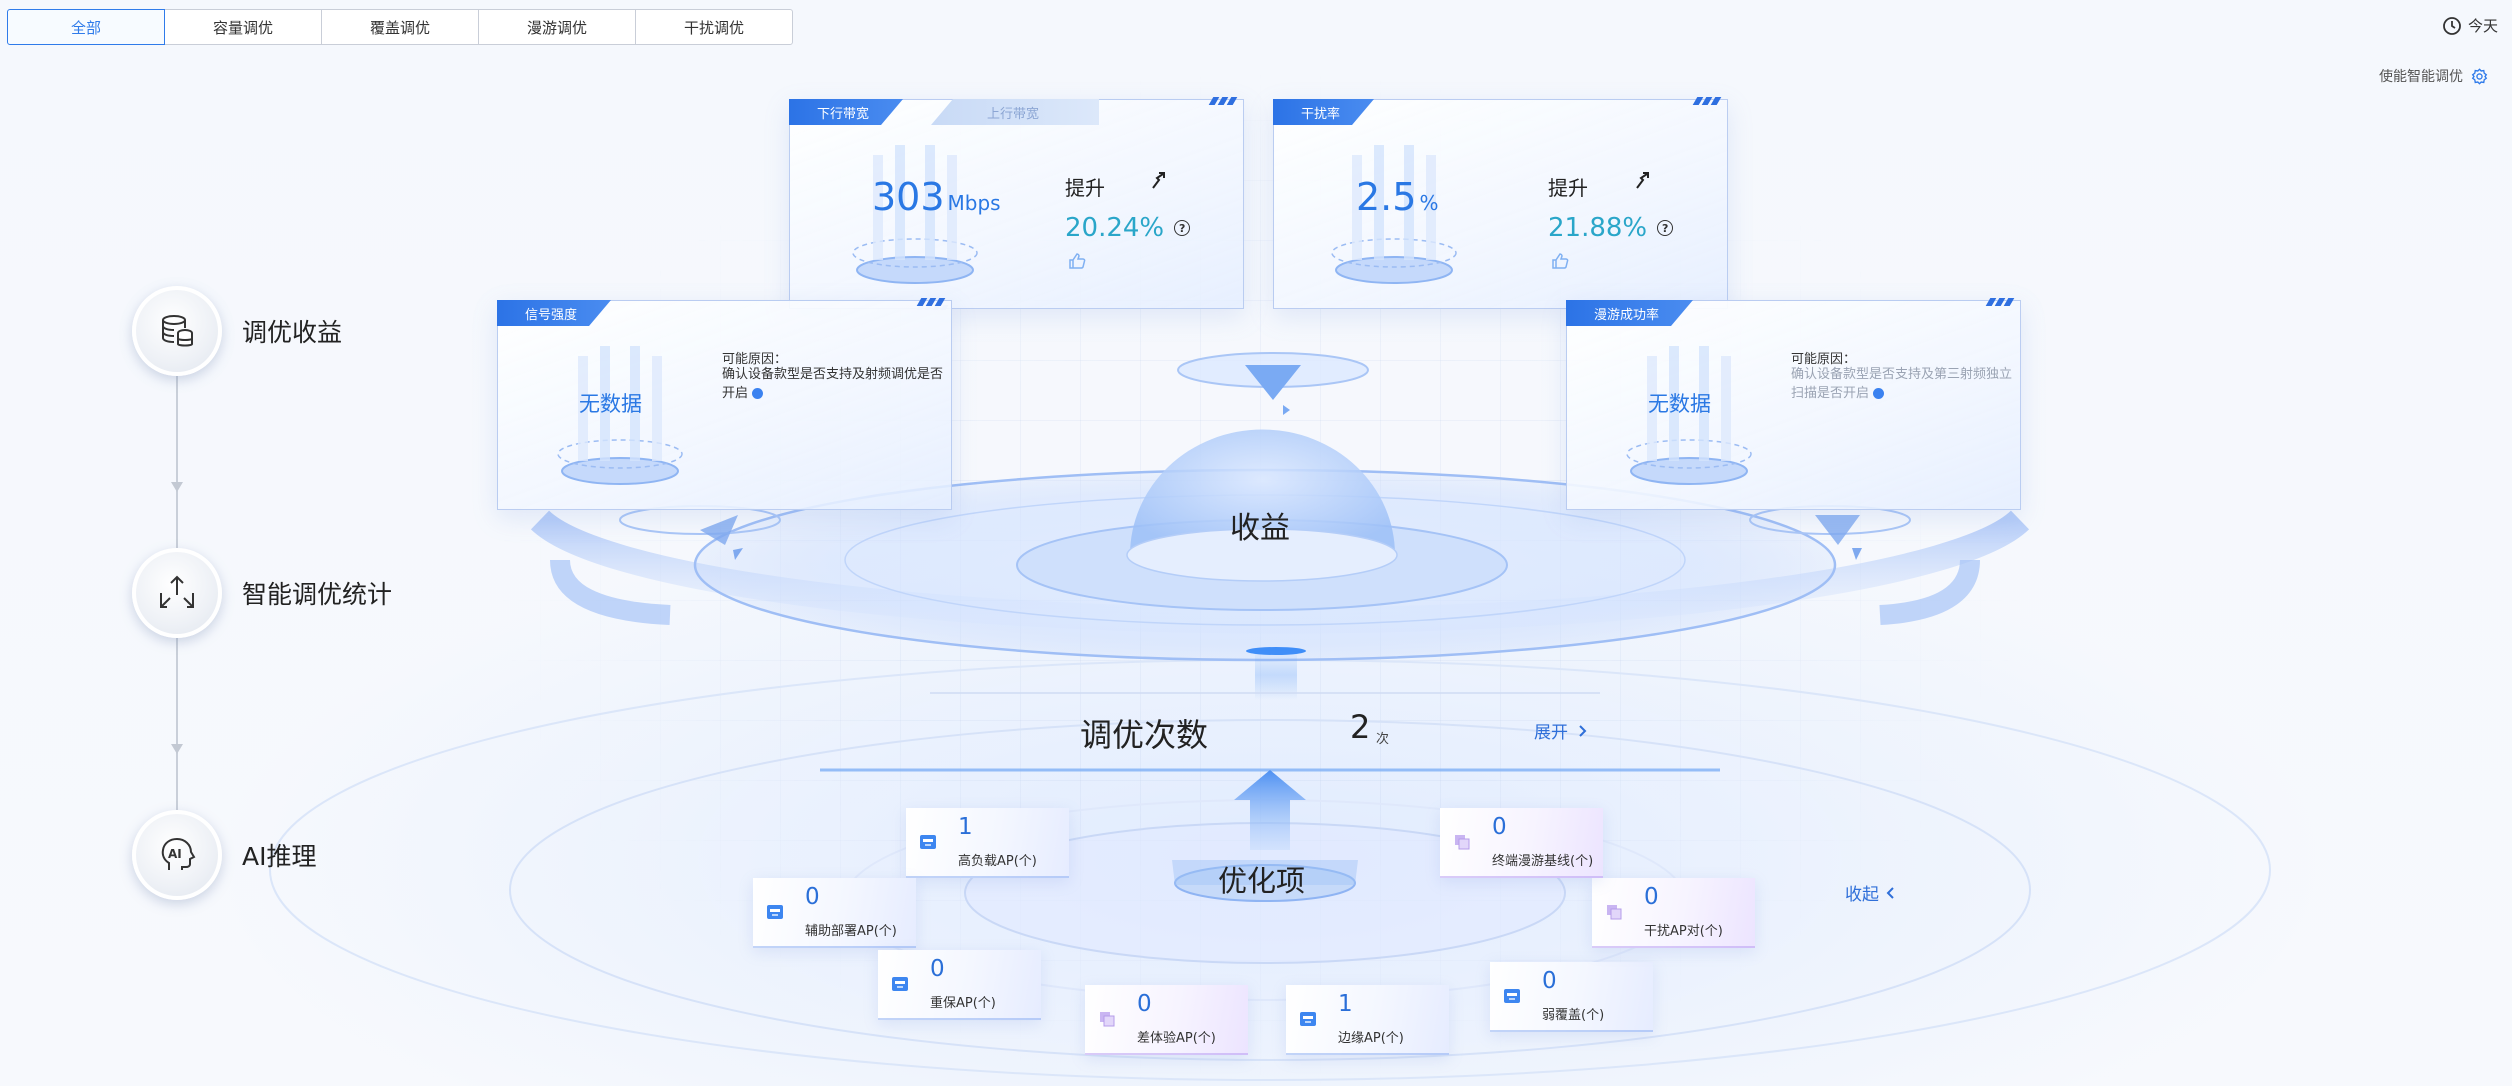  I want to click on trend-up-icon, so click(1158, 180).